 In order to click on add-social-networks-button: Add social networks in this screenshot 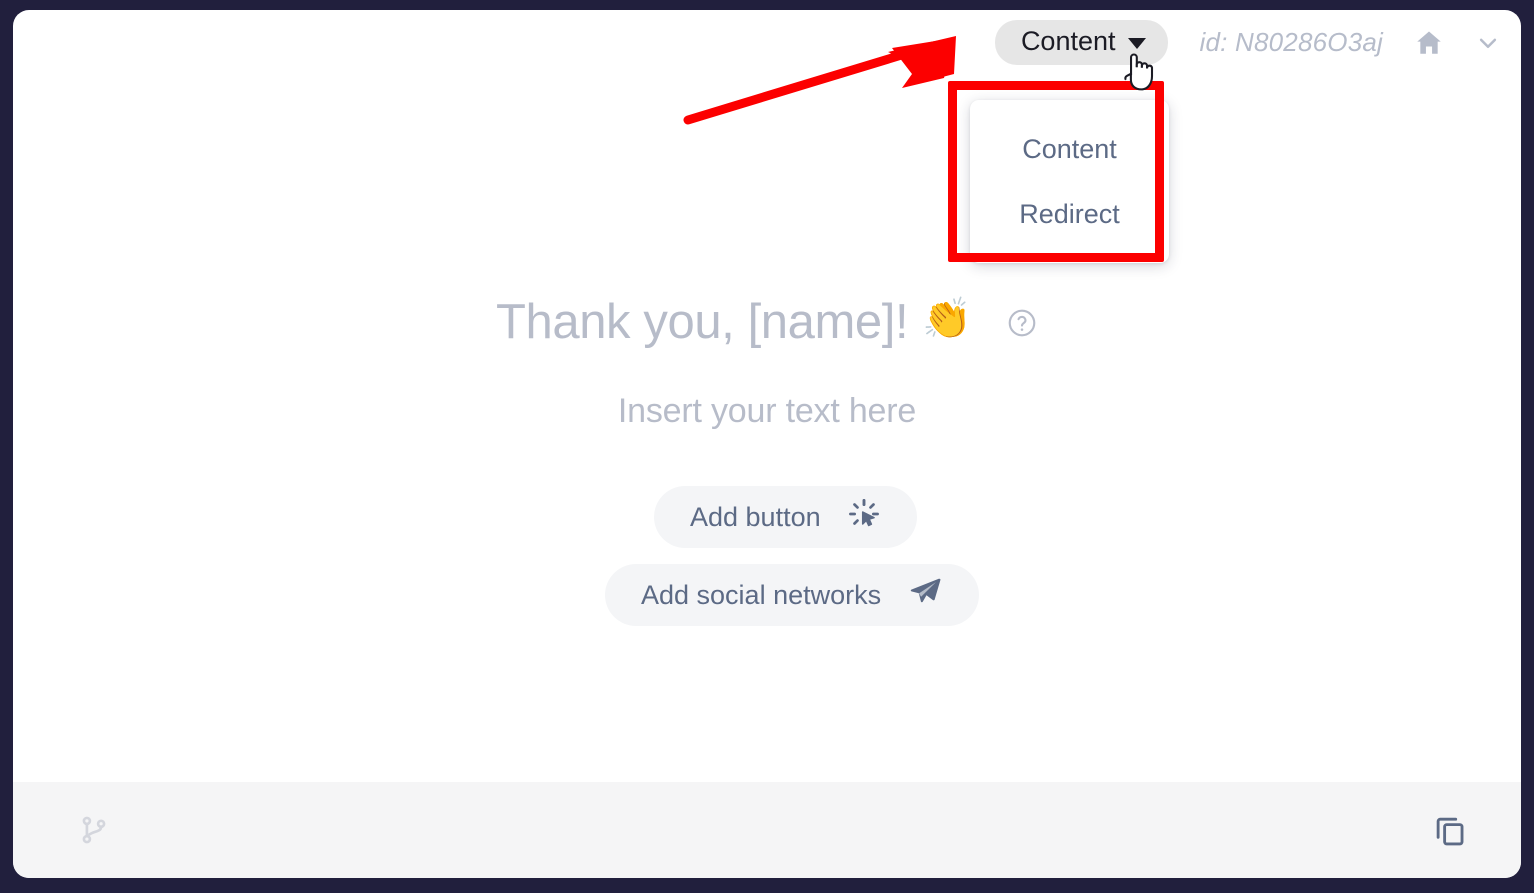, I will do `click(792, 595)`.